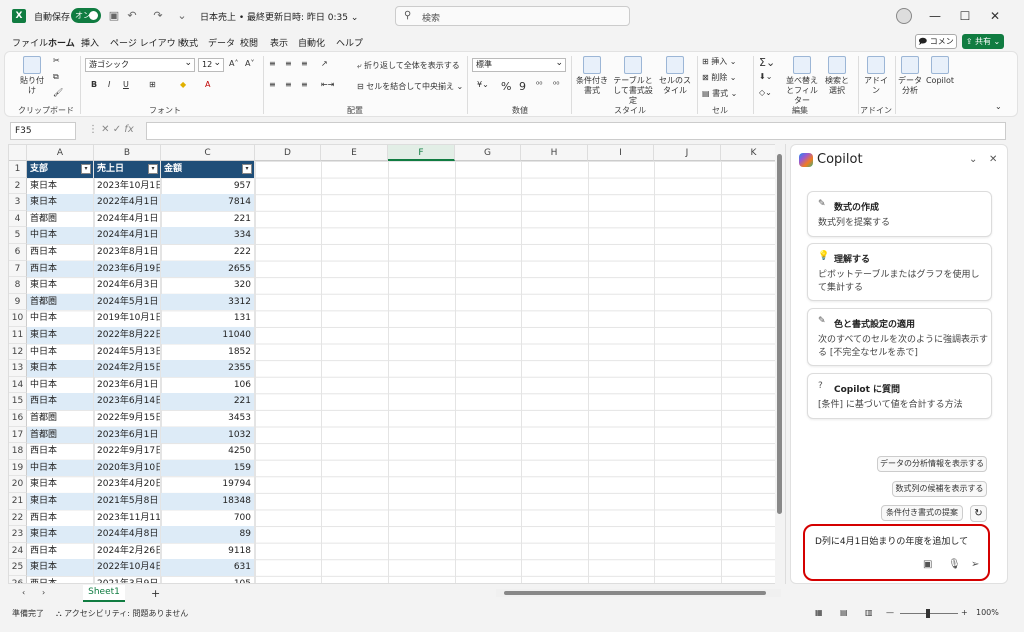 The height and width of the screenshot is (632, 1024). I want to click on row-header: 17, so click(18, 435).